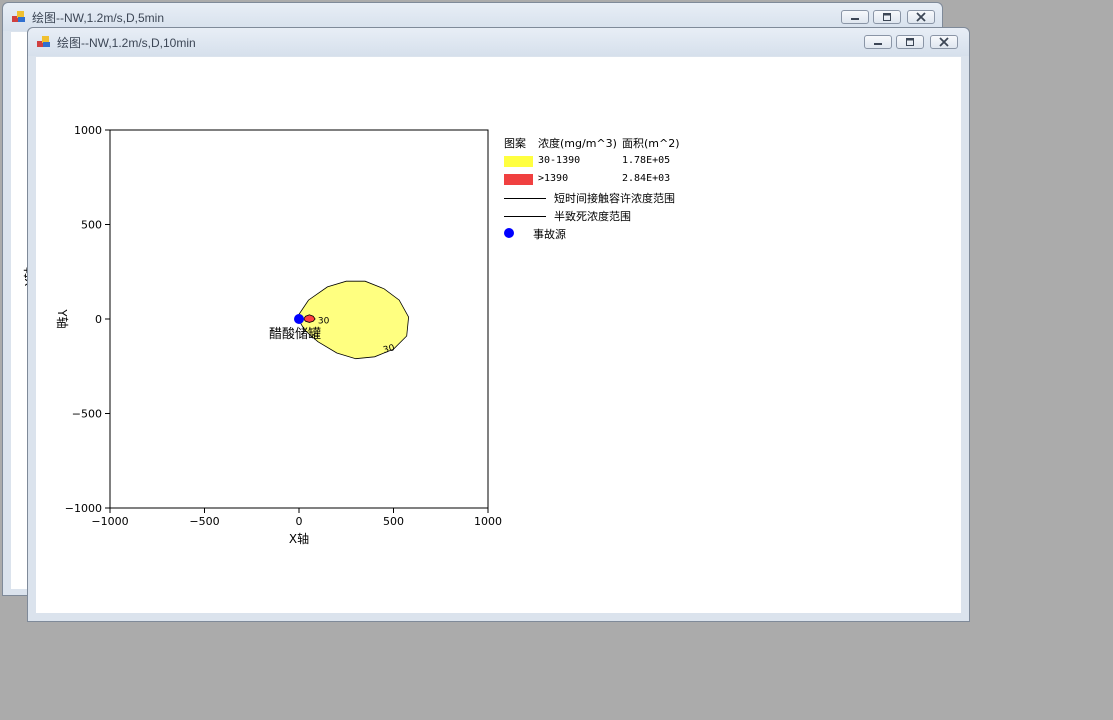 The width and height of the screenshot is (1113, 720). What do you see at coordinates (577, 143) in the screenshot?
I see `legend-header-concentration: 浓度(mg/m^3)` at bounding box center [577, 143].